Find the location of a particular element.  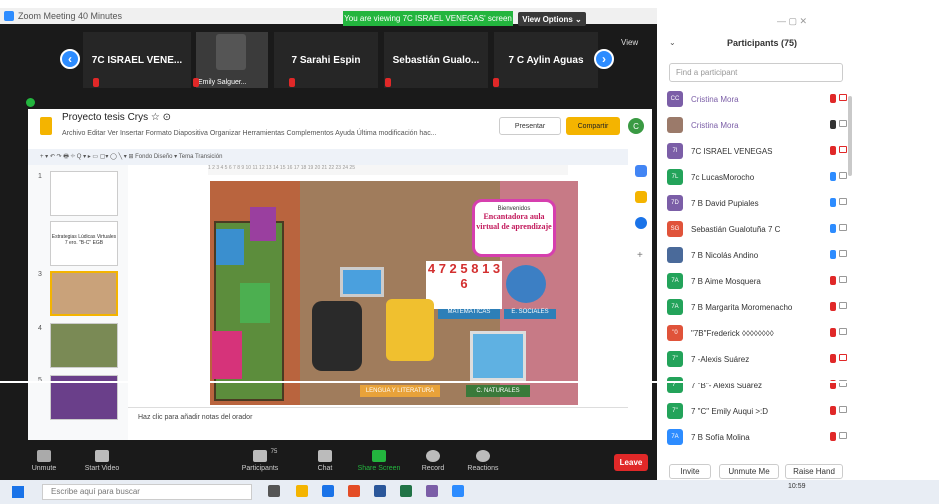

participant-row: "0 "7B"Frederick ◊◊◊◊◊◊◊◊ is located at coordinates (757, 333).